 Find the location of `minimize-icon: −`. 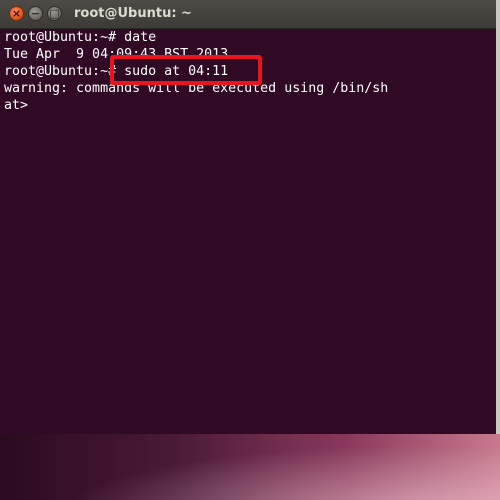

minimize-icon: − is located at coordinates (35, 13).